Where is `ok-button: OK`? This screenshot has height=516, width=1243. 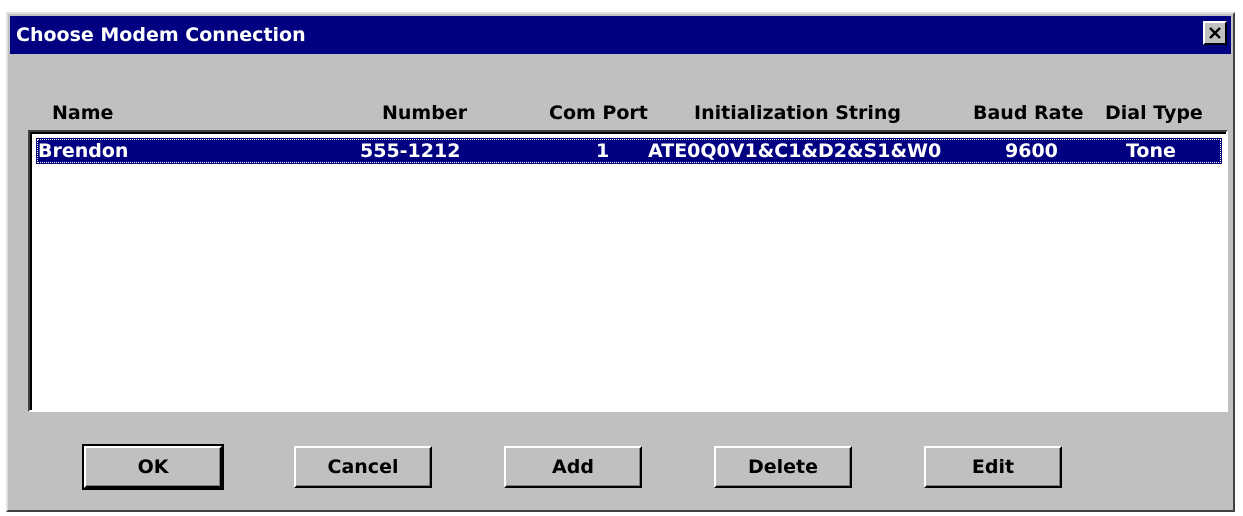
ok-button: OK is located at coordinates (153, 467).